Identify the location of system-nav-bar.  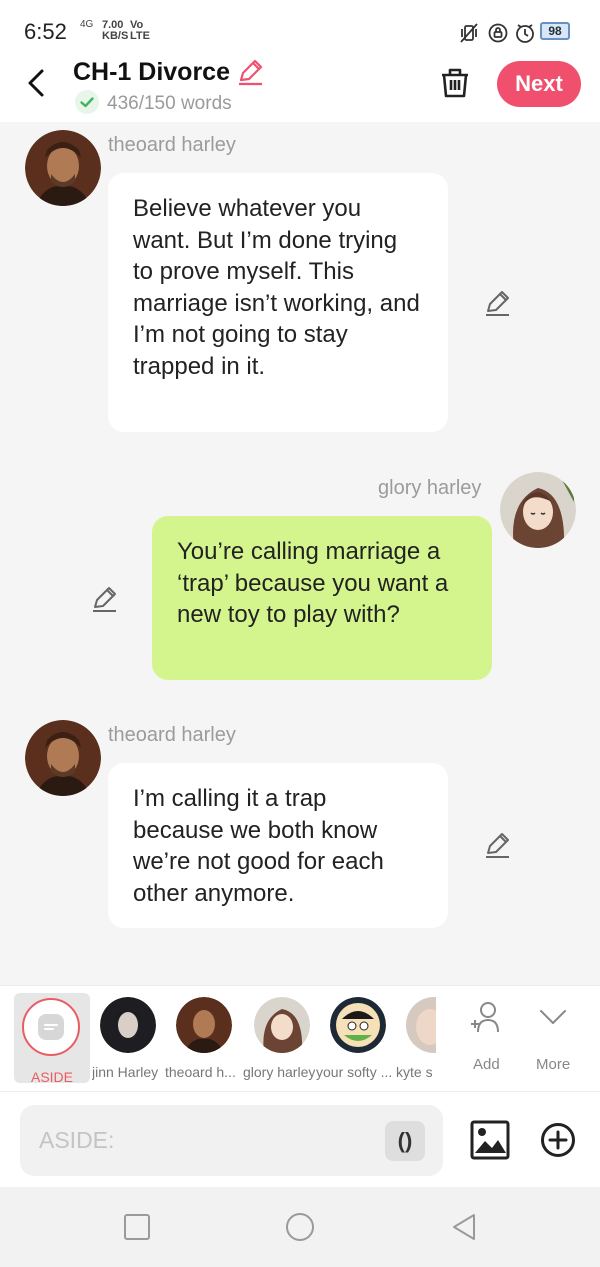
(300, 1227).